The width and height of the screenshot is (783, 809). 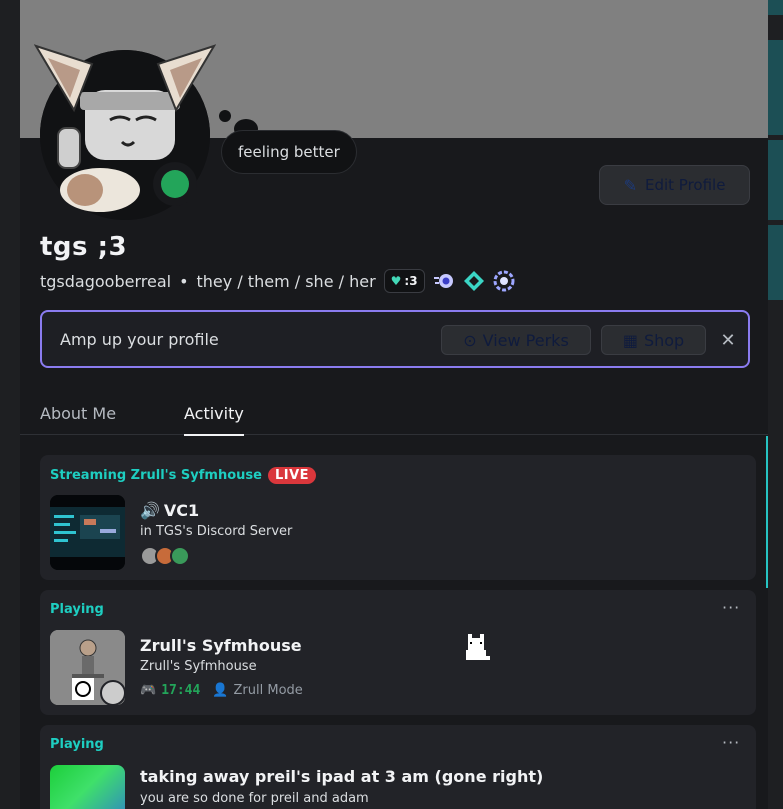 I want to click on close-icon: ✕, so click(x=728, y=340).